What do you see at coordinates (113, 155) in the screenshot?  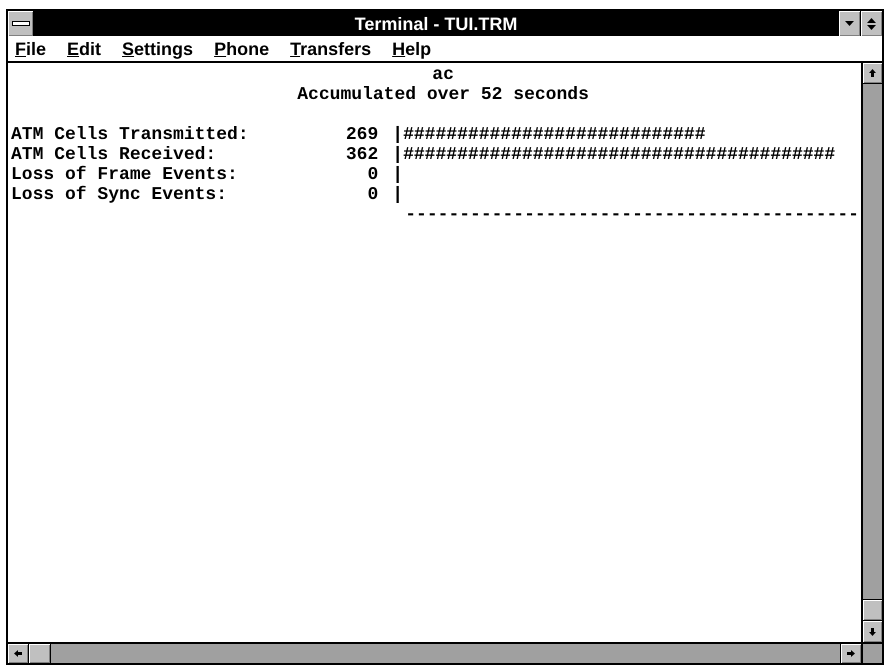 I see `counter-label: ATM Cells Received:` at bounding box center [113, 155].